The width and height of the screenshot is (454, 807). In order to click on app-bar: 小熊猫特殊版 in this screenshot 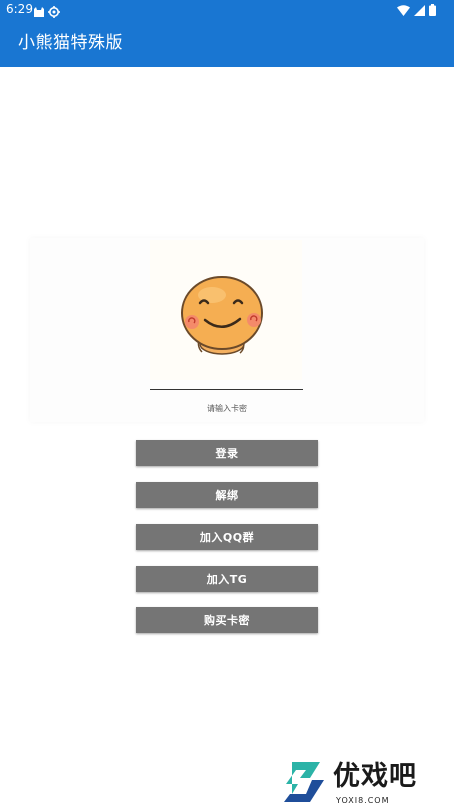, I will do `click(227, 43)`.